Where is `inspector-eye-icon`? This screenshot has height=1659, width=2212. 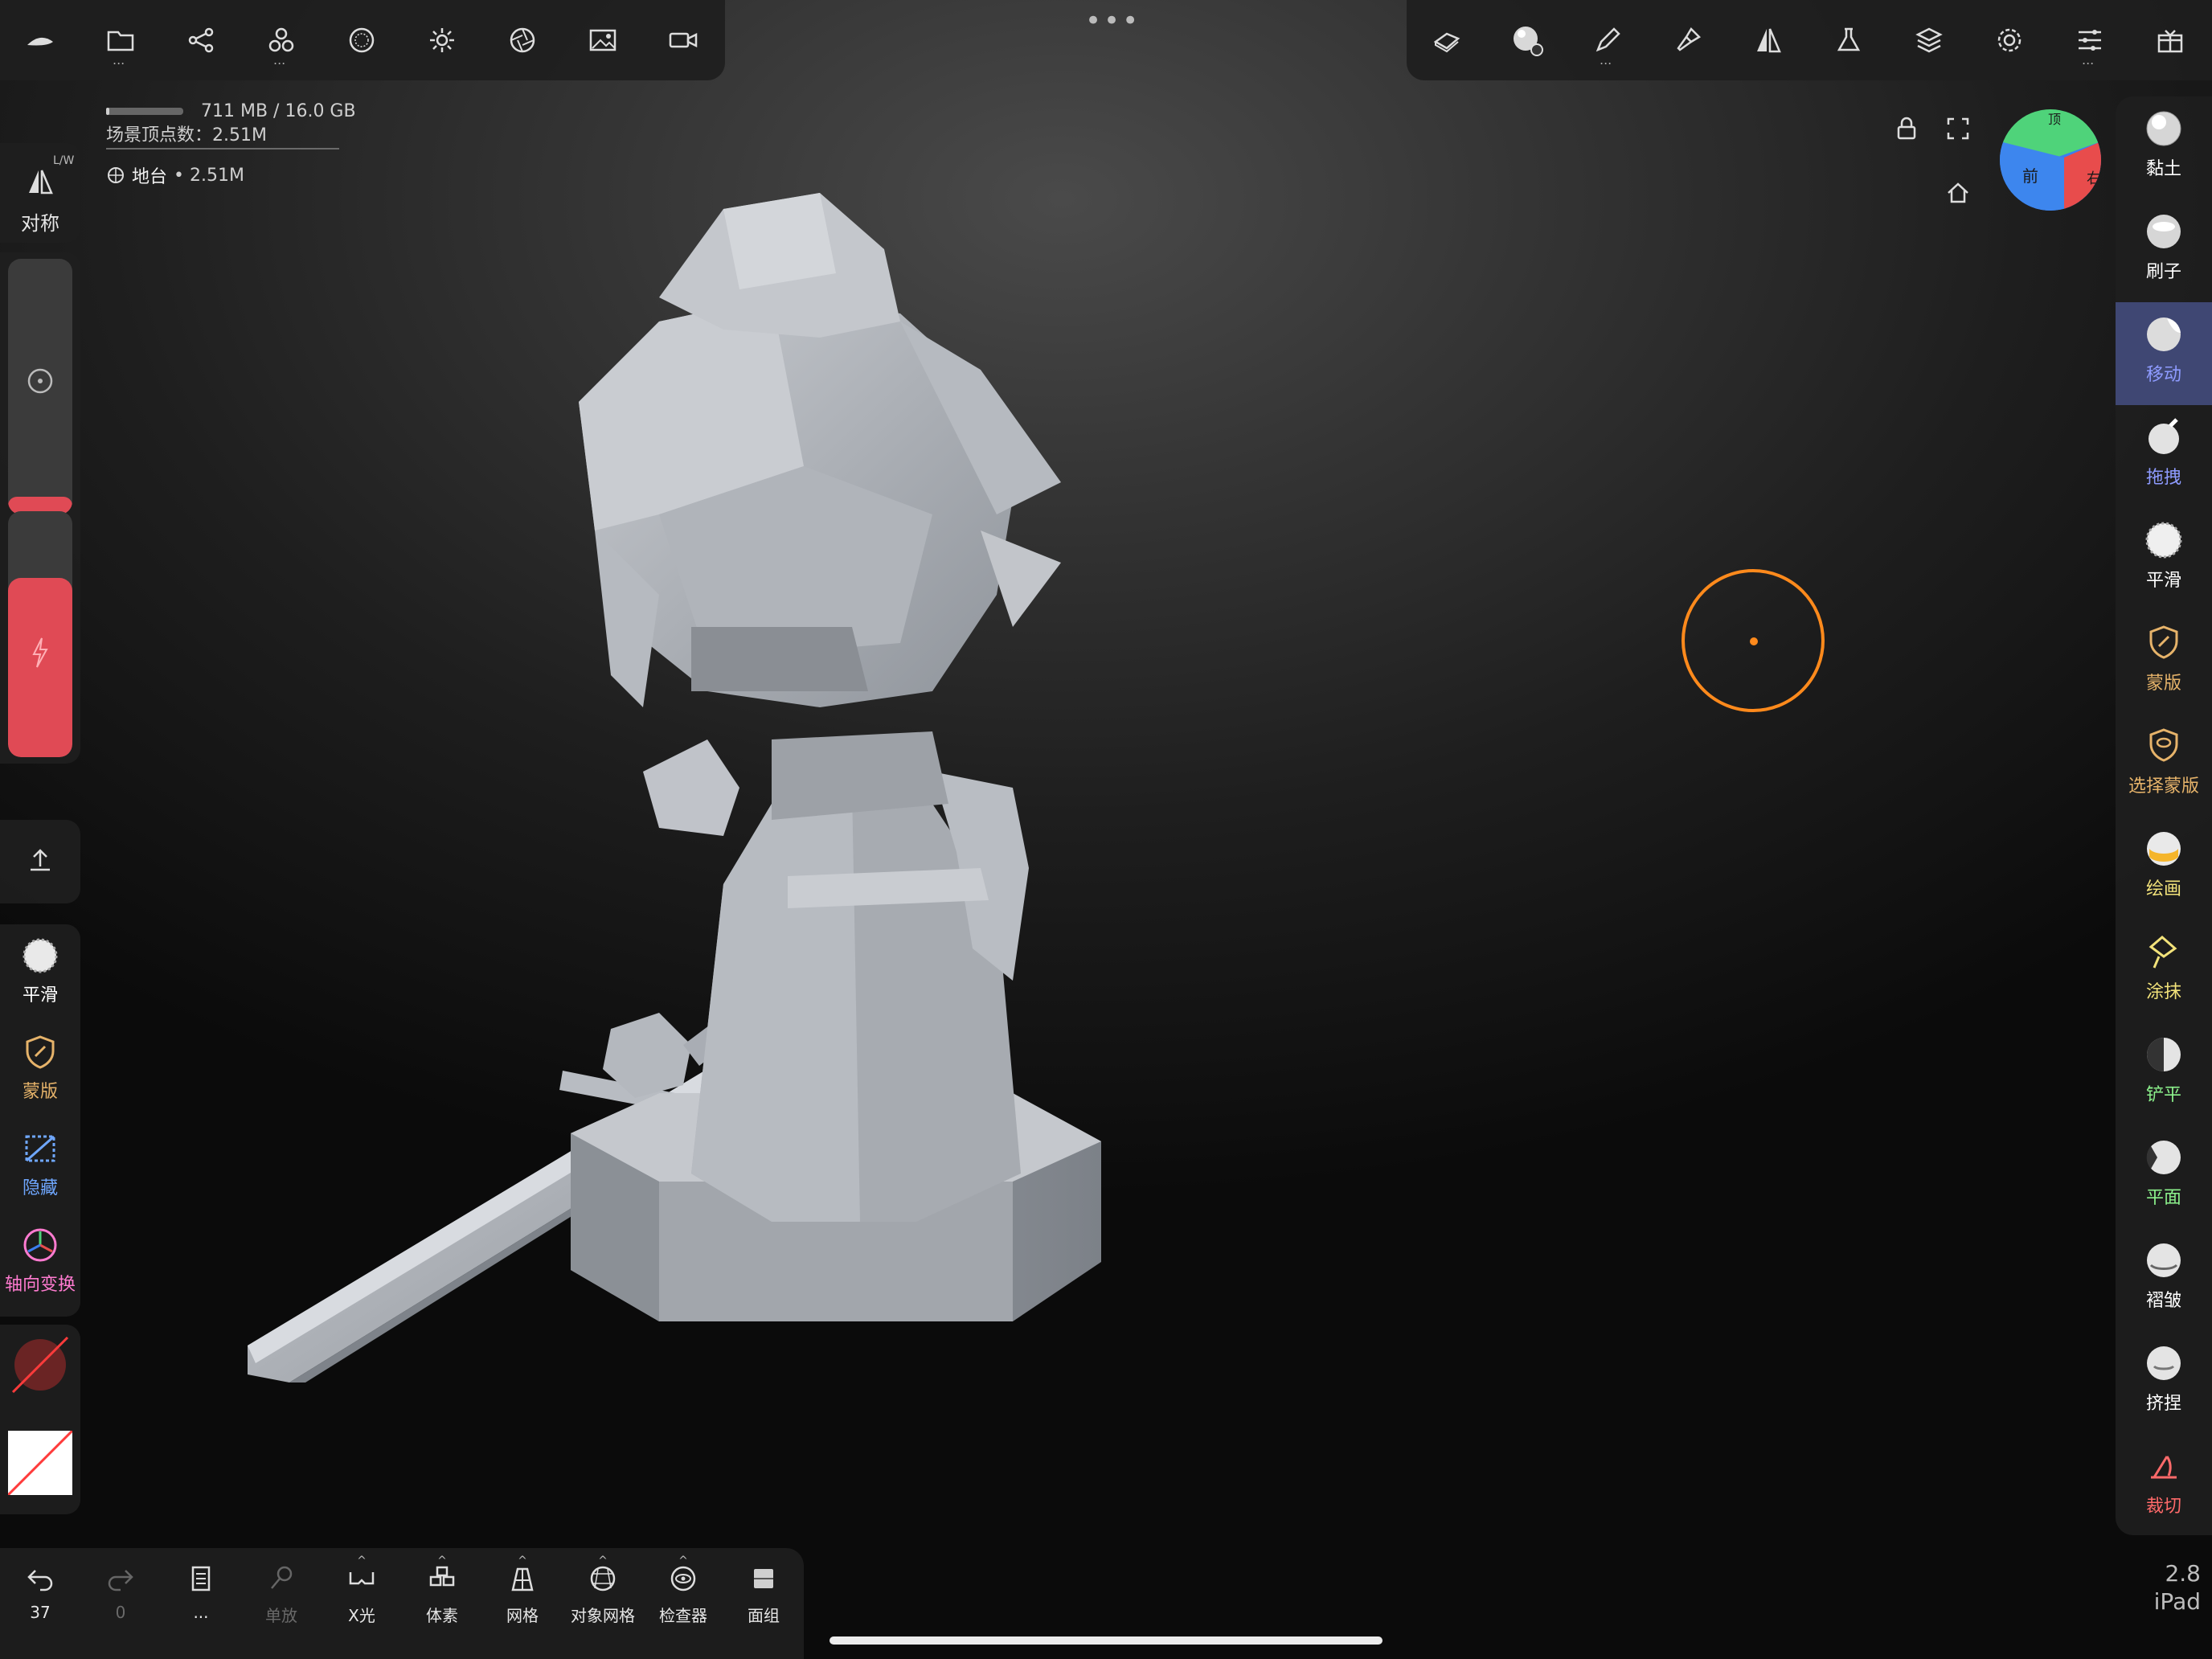 inspector-eye-icon is located at coordinates (683, 1579).